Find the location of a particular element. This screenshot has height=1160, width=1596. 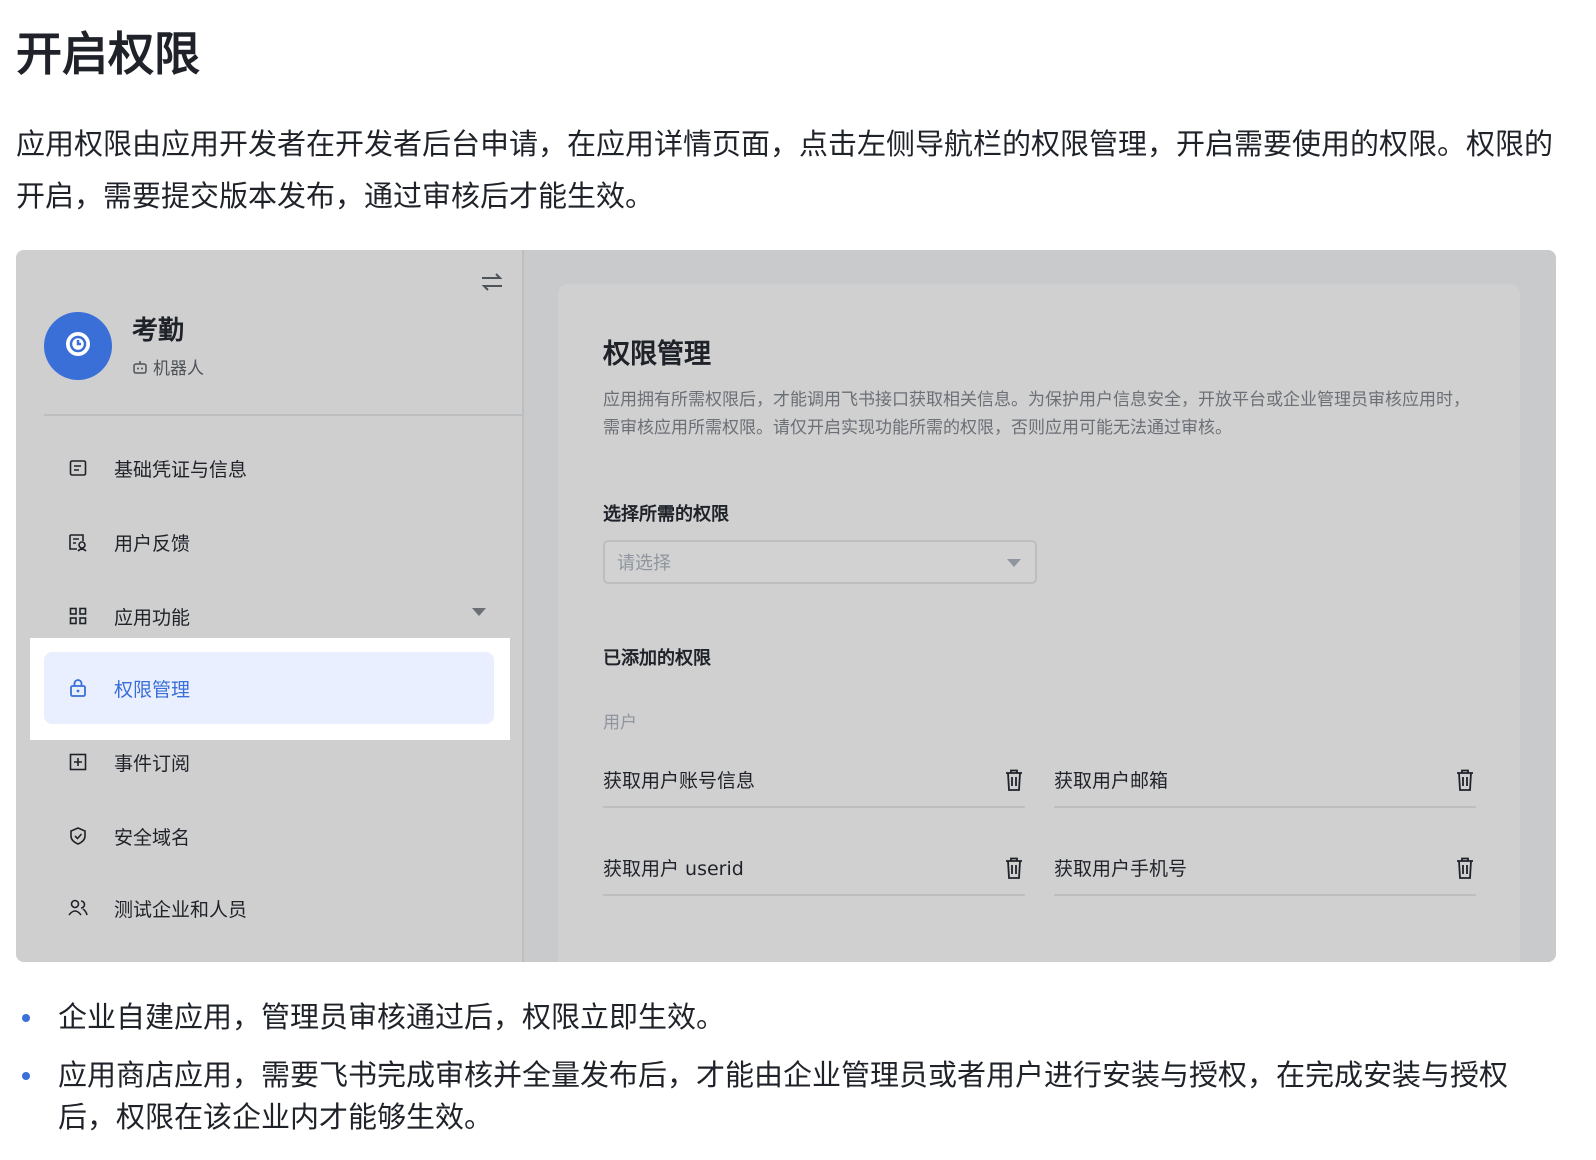

lock-icon is located at coordinates (78, 688).